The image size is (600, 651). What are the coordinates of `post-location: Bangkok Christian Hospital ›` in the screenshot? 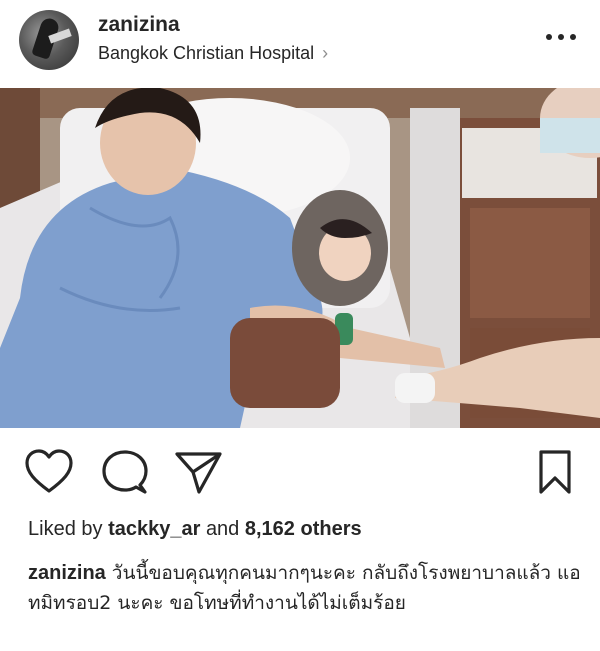 It's located at (213, 53).